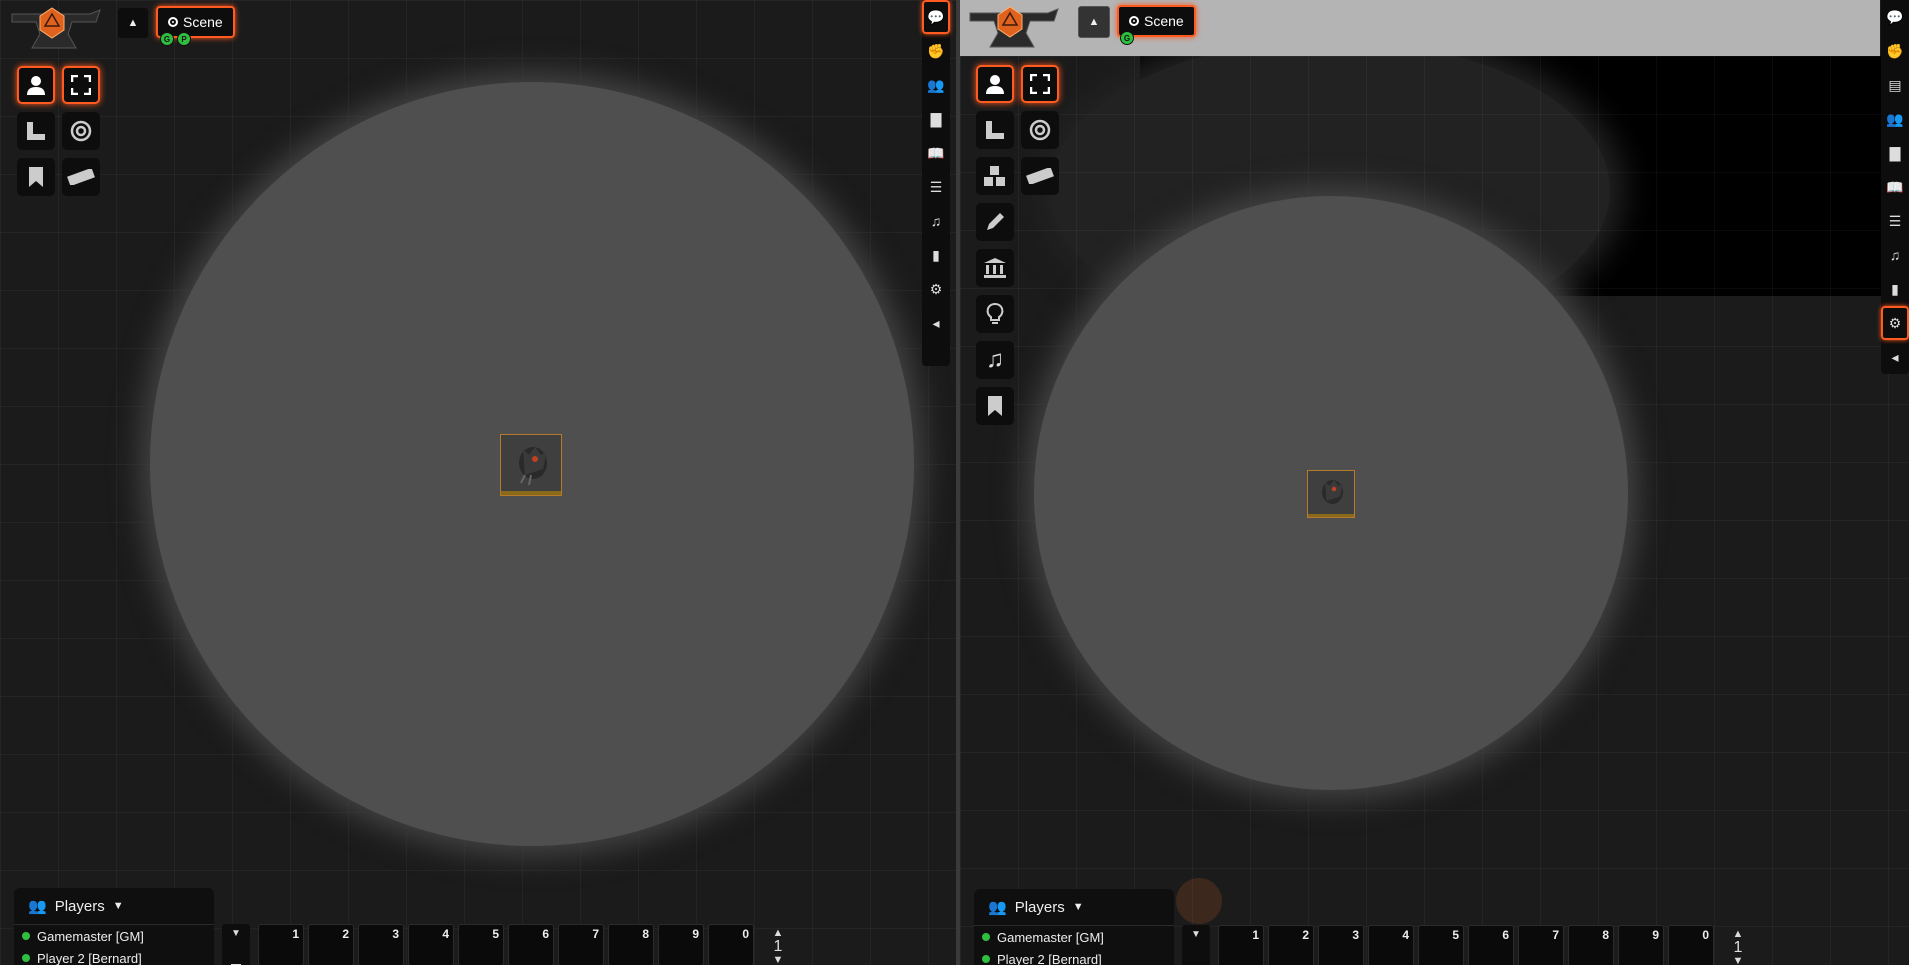 This screenshot has height=965, width=1909. I want to click on tab-scenes: ▤, so click(1895, 85).